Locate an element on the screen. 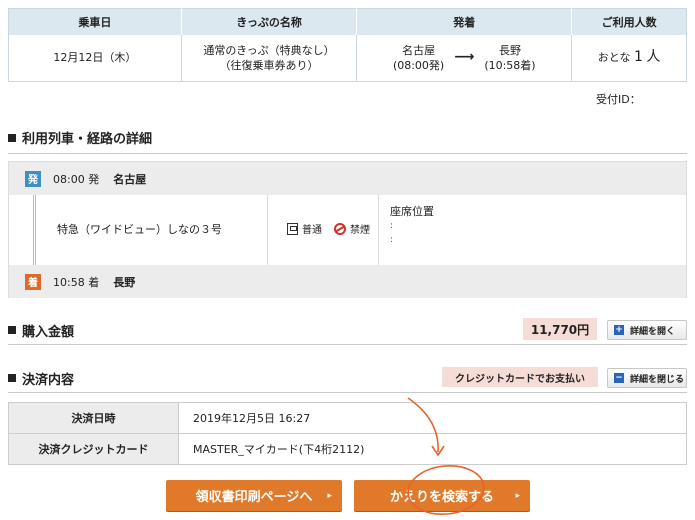 The width and height of the screenshot is (695, 520). header-route: 発着 is located at coordinates (464, 21).